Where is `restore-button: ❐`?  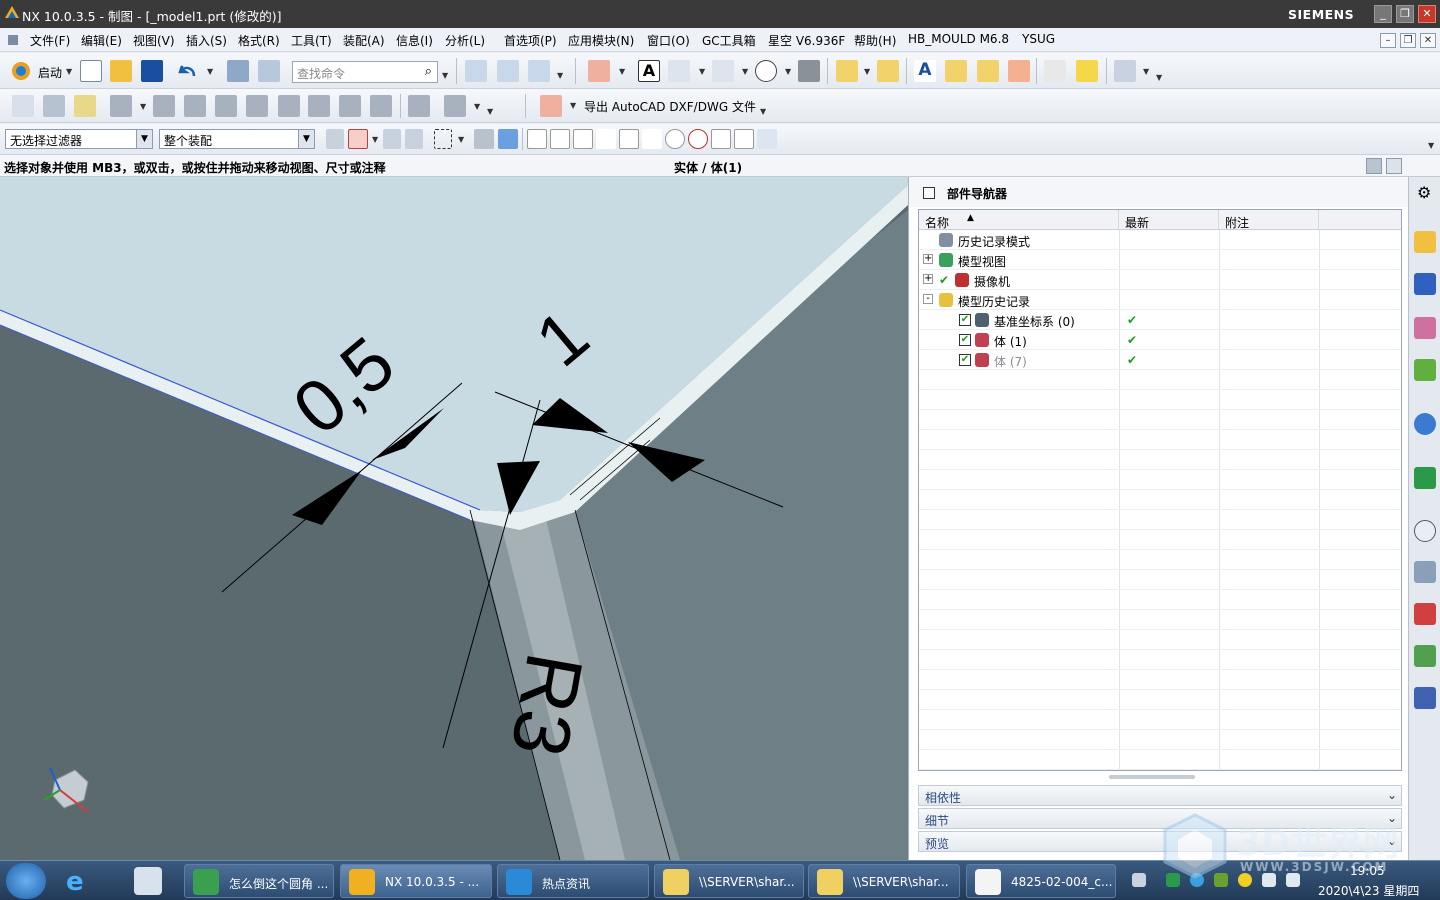
restore-button: ❐ is located at coordinates (1405, 14).